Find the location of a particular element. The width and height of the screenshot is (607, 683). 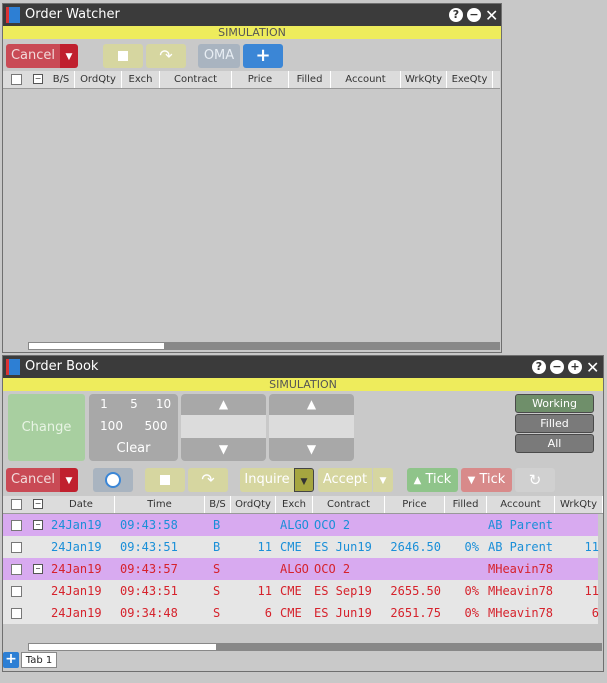

cell-exch: ALGO is located at coordinates (294, 525).